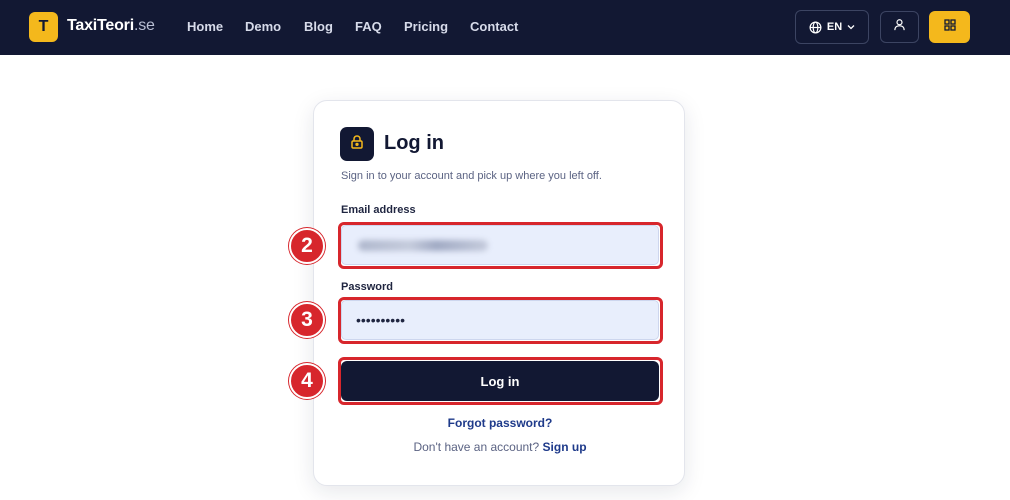 The image size is (1010, 500). I want to click on signup-prompt: Don't have an account? Sign up, so click(500, 447).